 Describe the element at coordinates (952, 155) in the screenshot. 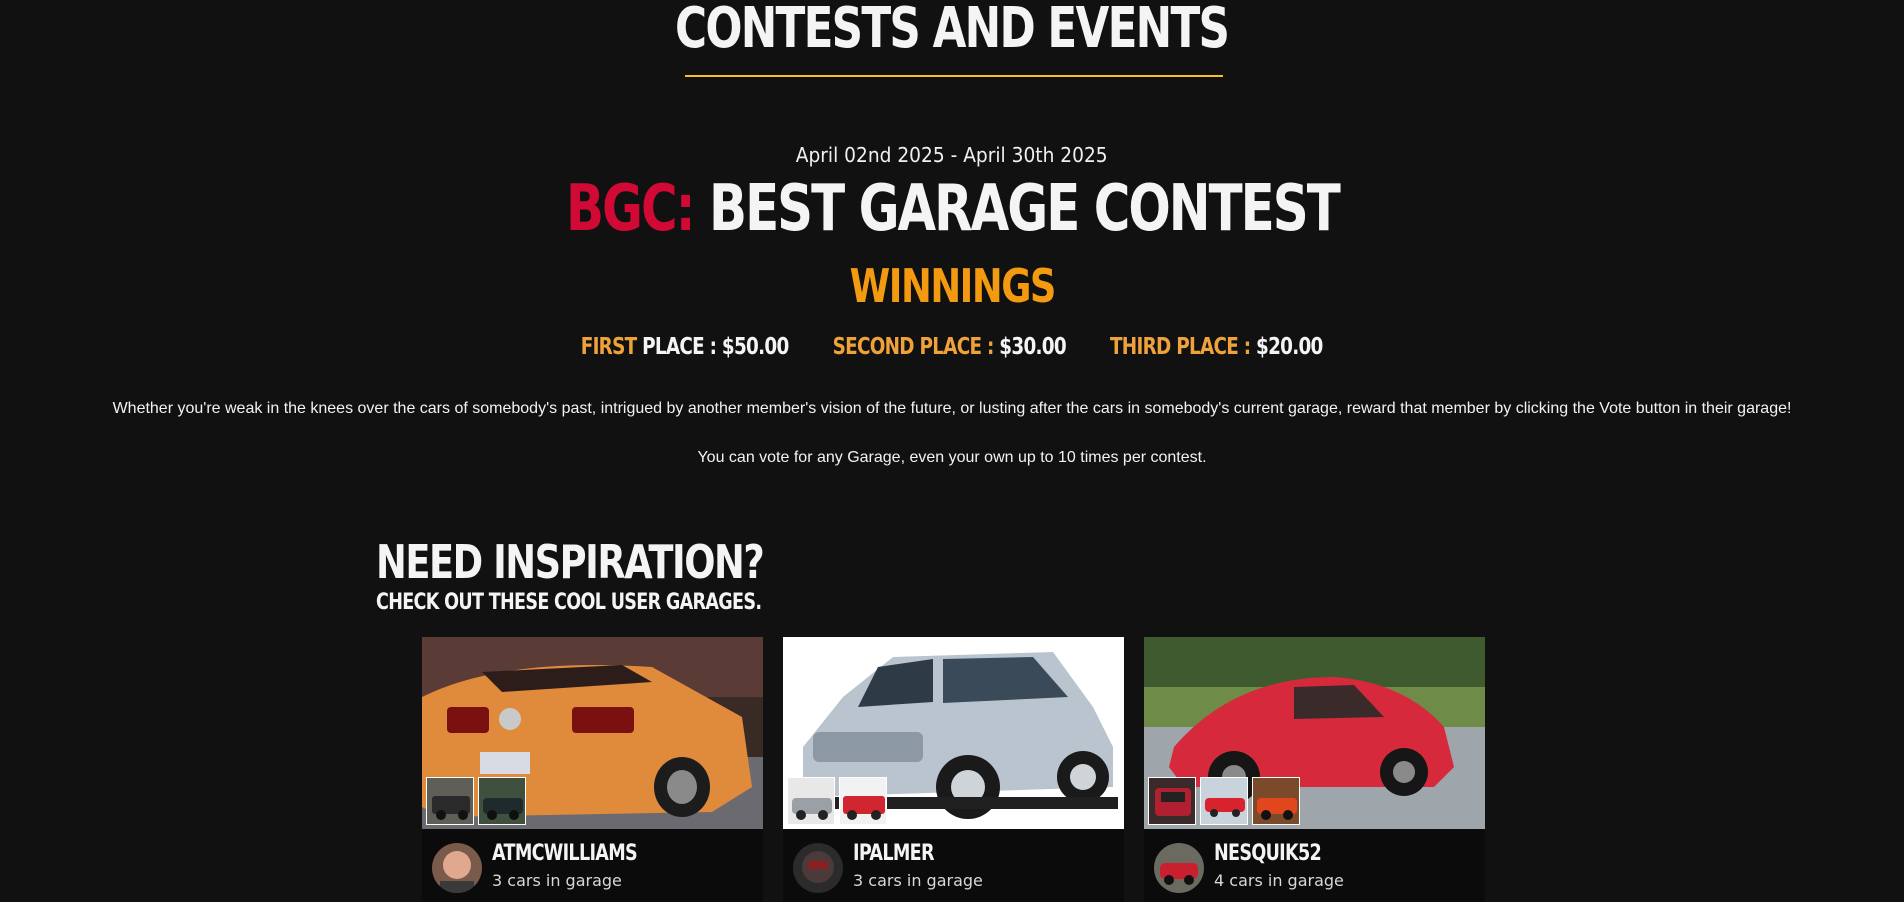

I see `contest-date-range: April 02nd 2025 - April 30th 2025` at that location.